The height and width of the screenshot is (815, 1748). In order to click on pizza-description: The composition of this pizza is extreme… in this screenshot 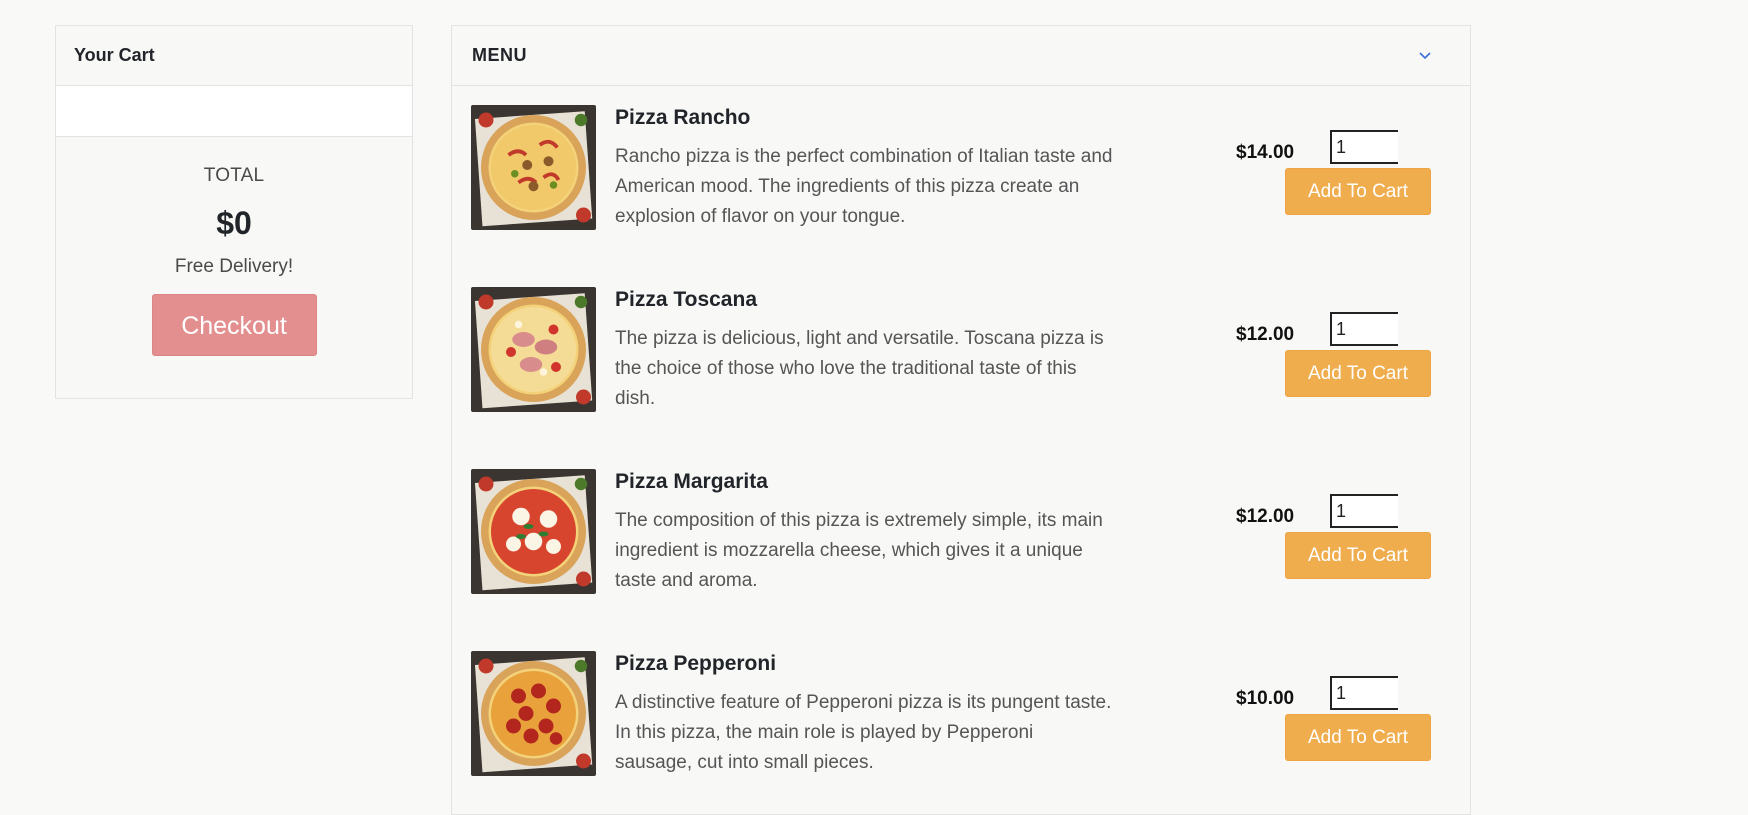, I will do `click(859, 550)`.